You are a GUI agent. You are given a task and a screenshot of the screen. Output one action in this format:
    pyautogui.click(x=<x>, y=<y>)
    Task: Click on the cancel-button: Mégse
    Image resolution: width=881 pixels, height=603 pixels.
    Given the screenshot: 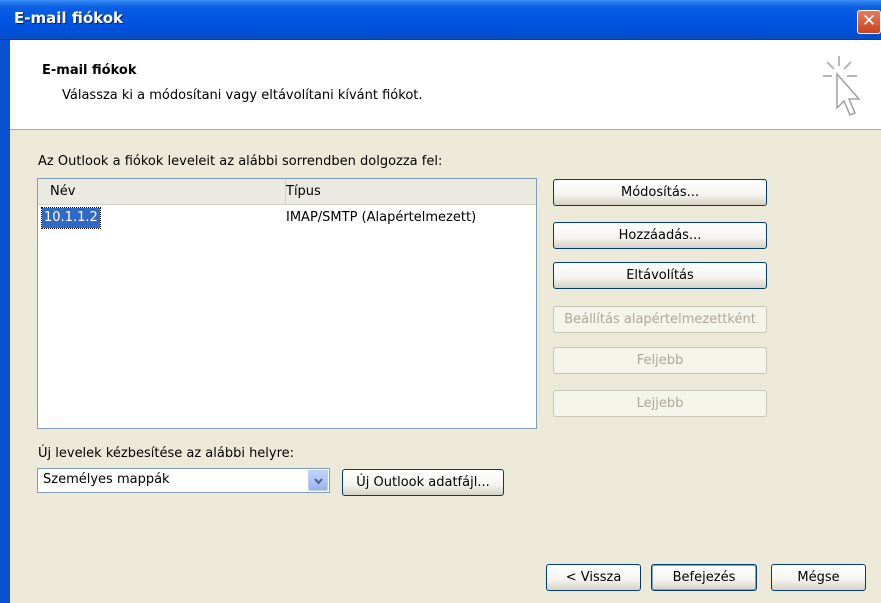 What is the action you would take?
    pyautogui.click(x=818, y=577)
    